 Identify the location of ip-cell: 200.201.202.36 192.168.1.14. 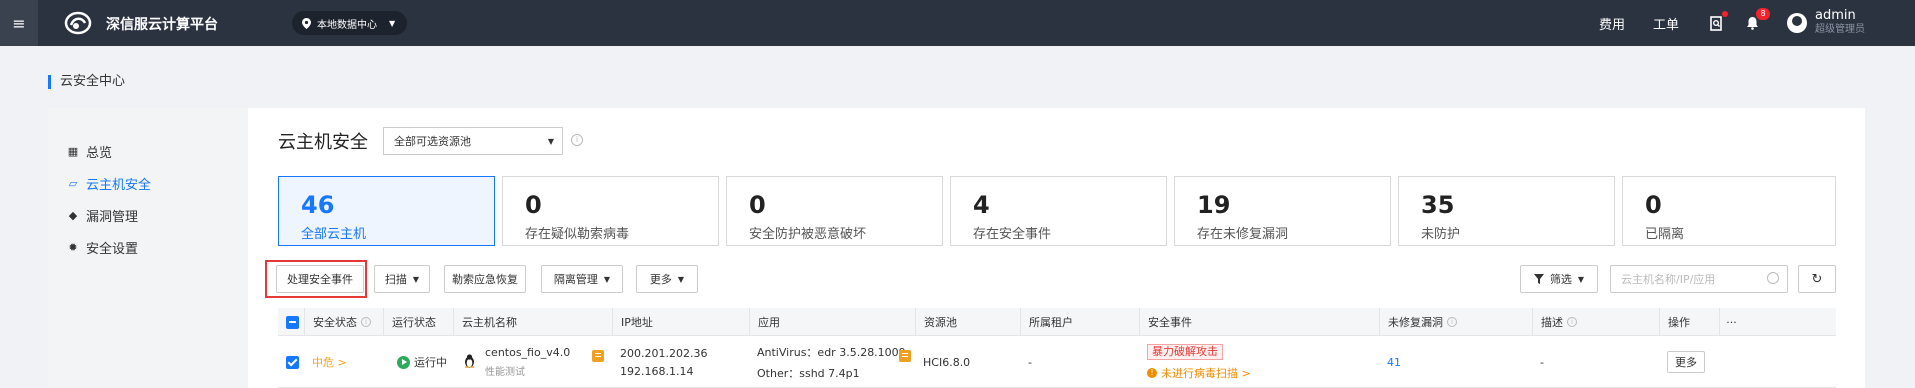
(680, 362).